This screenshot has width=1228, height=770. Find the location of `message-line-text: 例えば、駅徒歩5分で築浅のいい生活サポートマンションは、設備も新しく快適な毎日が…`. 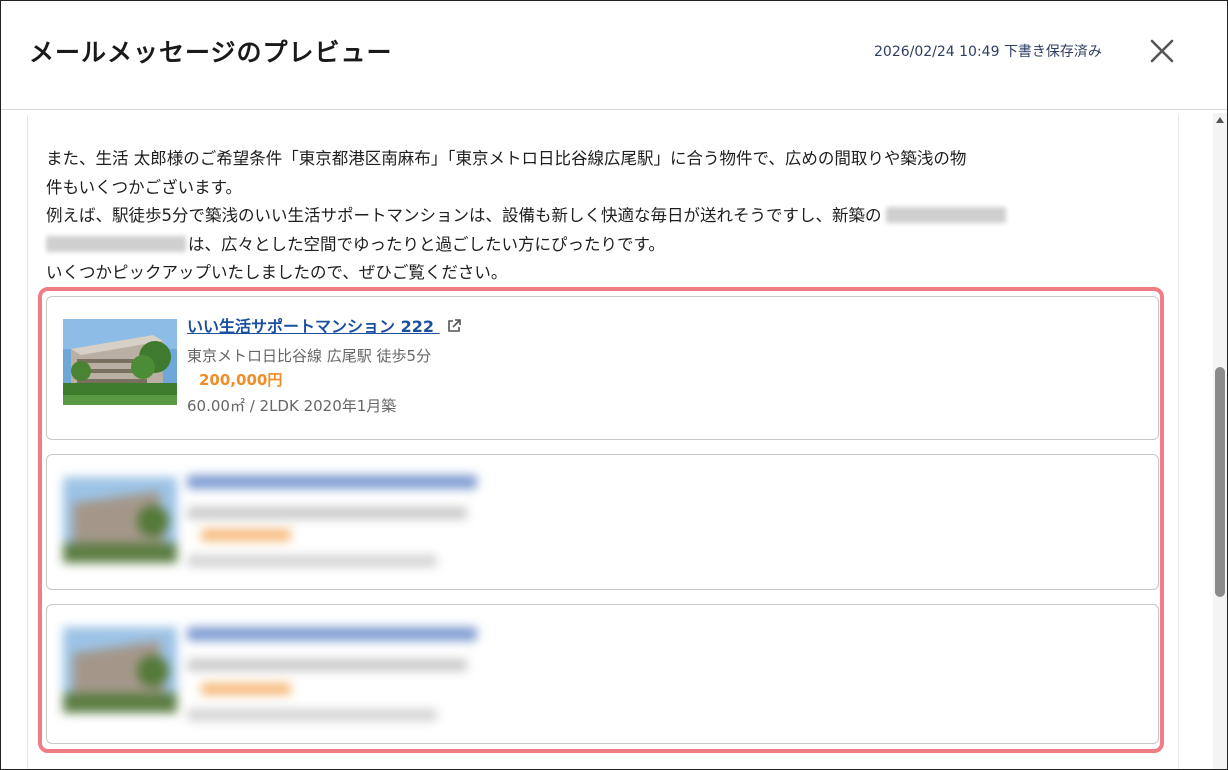

message-line-text: 例えば、駅徒歩5分で築浅のいい生活サポートマンションは、設備も新しく快適な毎日が… is located at coordinates (464, 216).